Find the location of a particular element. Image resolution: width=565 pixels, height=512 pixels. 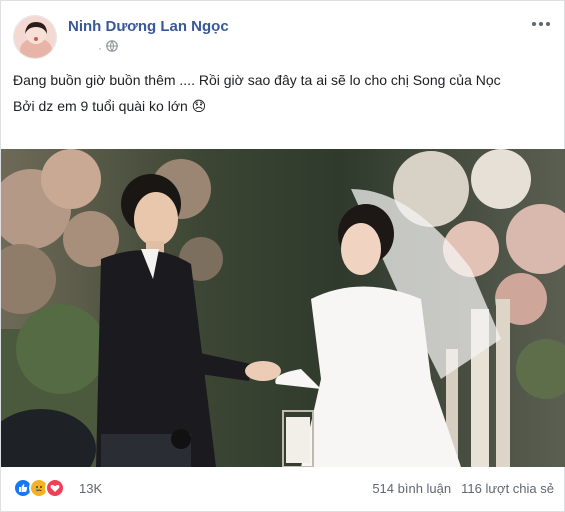

love-icon is located at coordinates (55, 488).